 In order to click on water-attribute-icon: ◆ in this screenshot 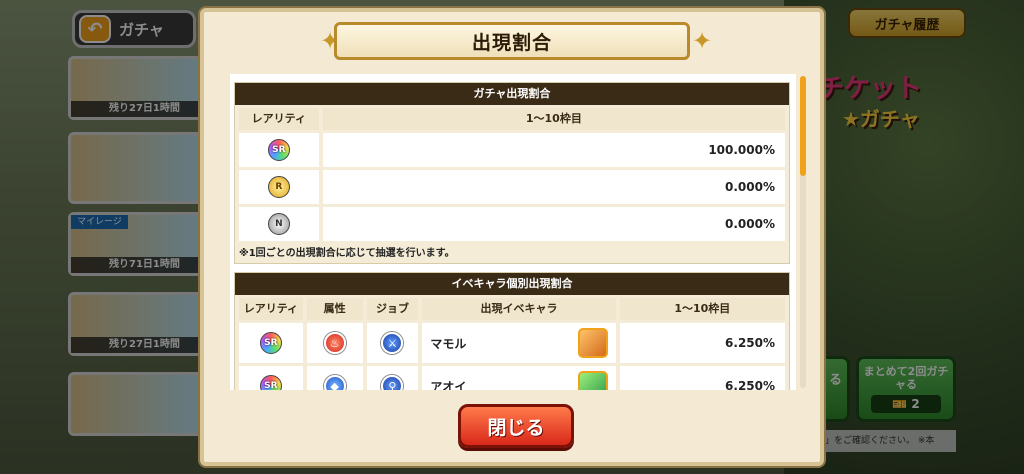, I will do `click(334, 382)`.